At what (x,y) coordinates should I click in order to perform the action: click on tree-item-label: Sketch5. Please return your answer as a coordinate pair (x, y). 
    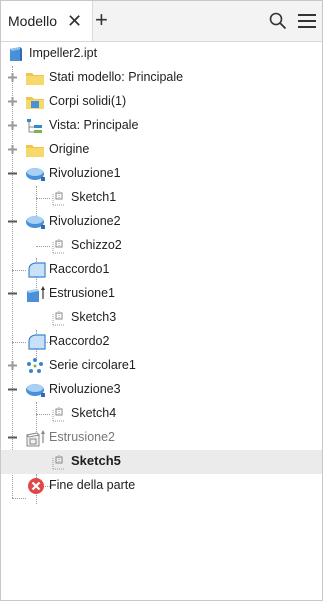
    Looking at the image, I should click on (96, 460).